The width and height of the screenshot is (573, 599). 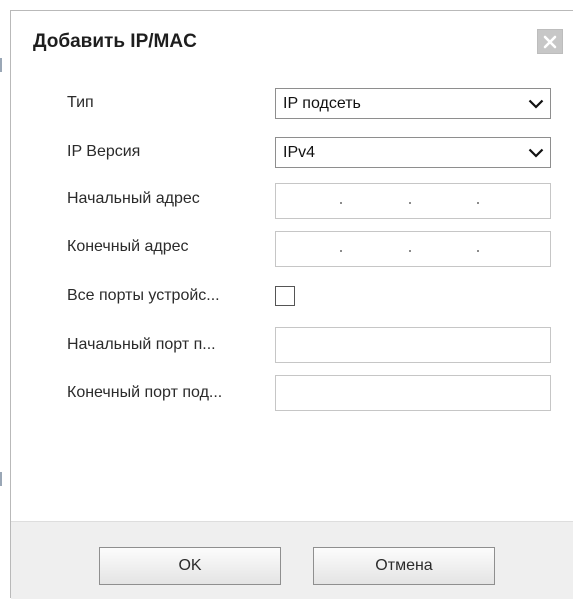 I want to click on type-select: IP подсеть, so click(x=413, y=103).